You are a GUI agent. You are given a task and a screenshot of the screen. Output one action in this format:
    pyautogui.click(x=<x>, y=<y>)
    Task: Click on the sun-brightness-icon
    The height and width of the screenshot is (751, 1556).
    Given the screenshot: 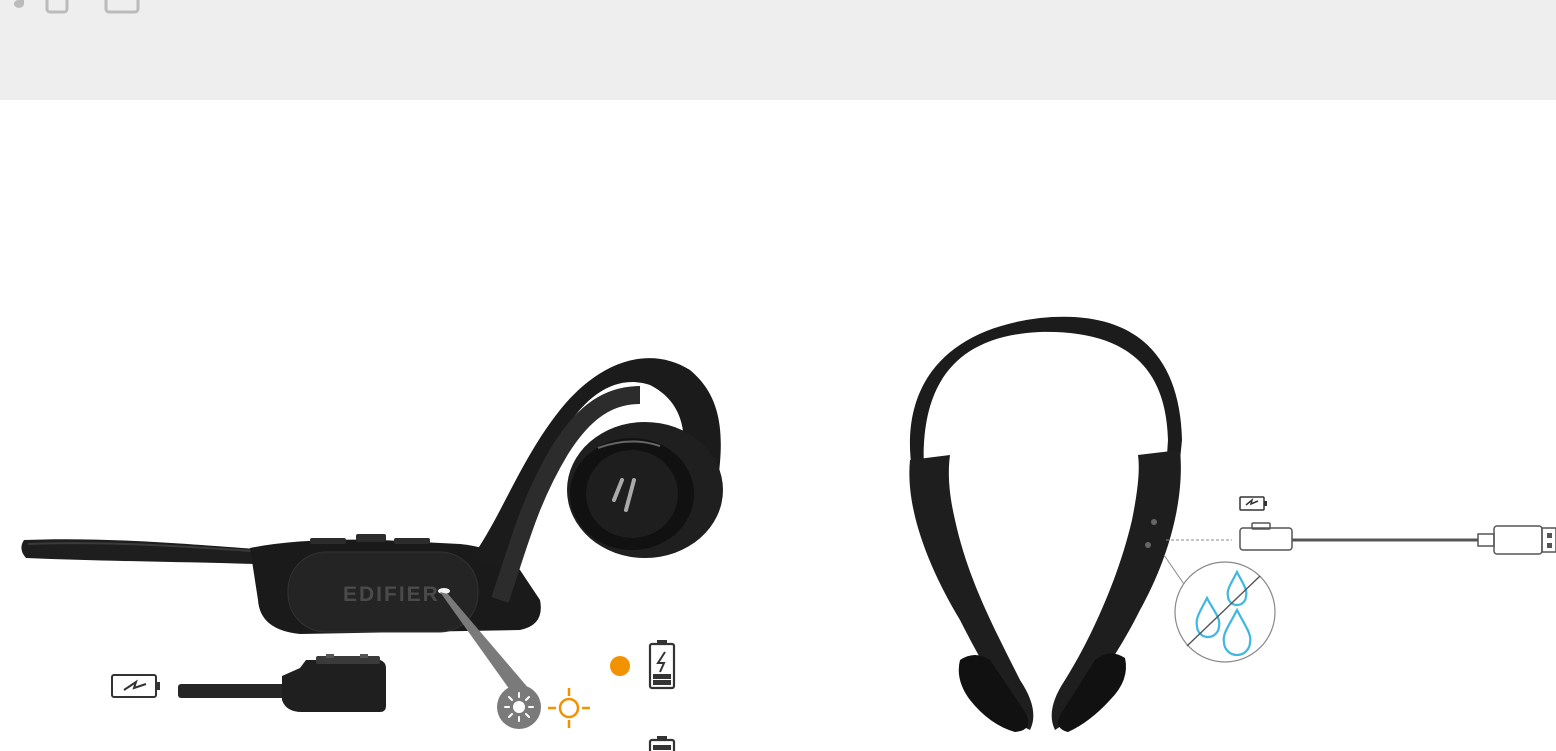 What is the action you would take?
    pyautogui.click(x=519, y=707)
    